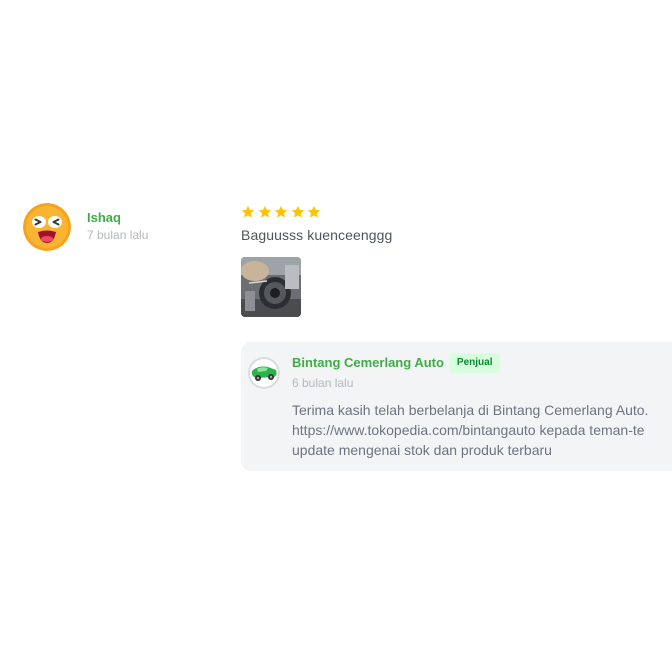  I want to click on review-body: Baguusss kuenceenggg, so click(456, 260).